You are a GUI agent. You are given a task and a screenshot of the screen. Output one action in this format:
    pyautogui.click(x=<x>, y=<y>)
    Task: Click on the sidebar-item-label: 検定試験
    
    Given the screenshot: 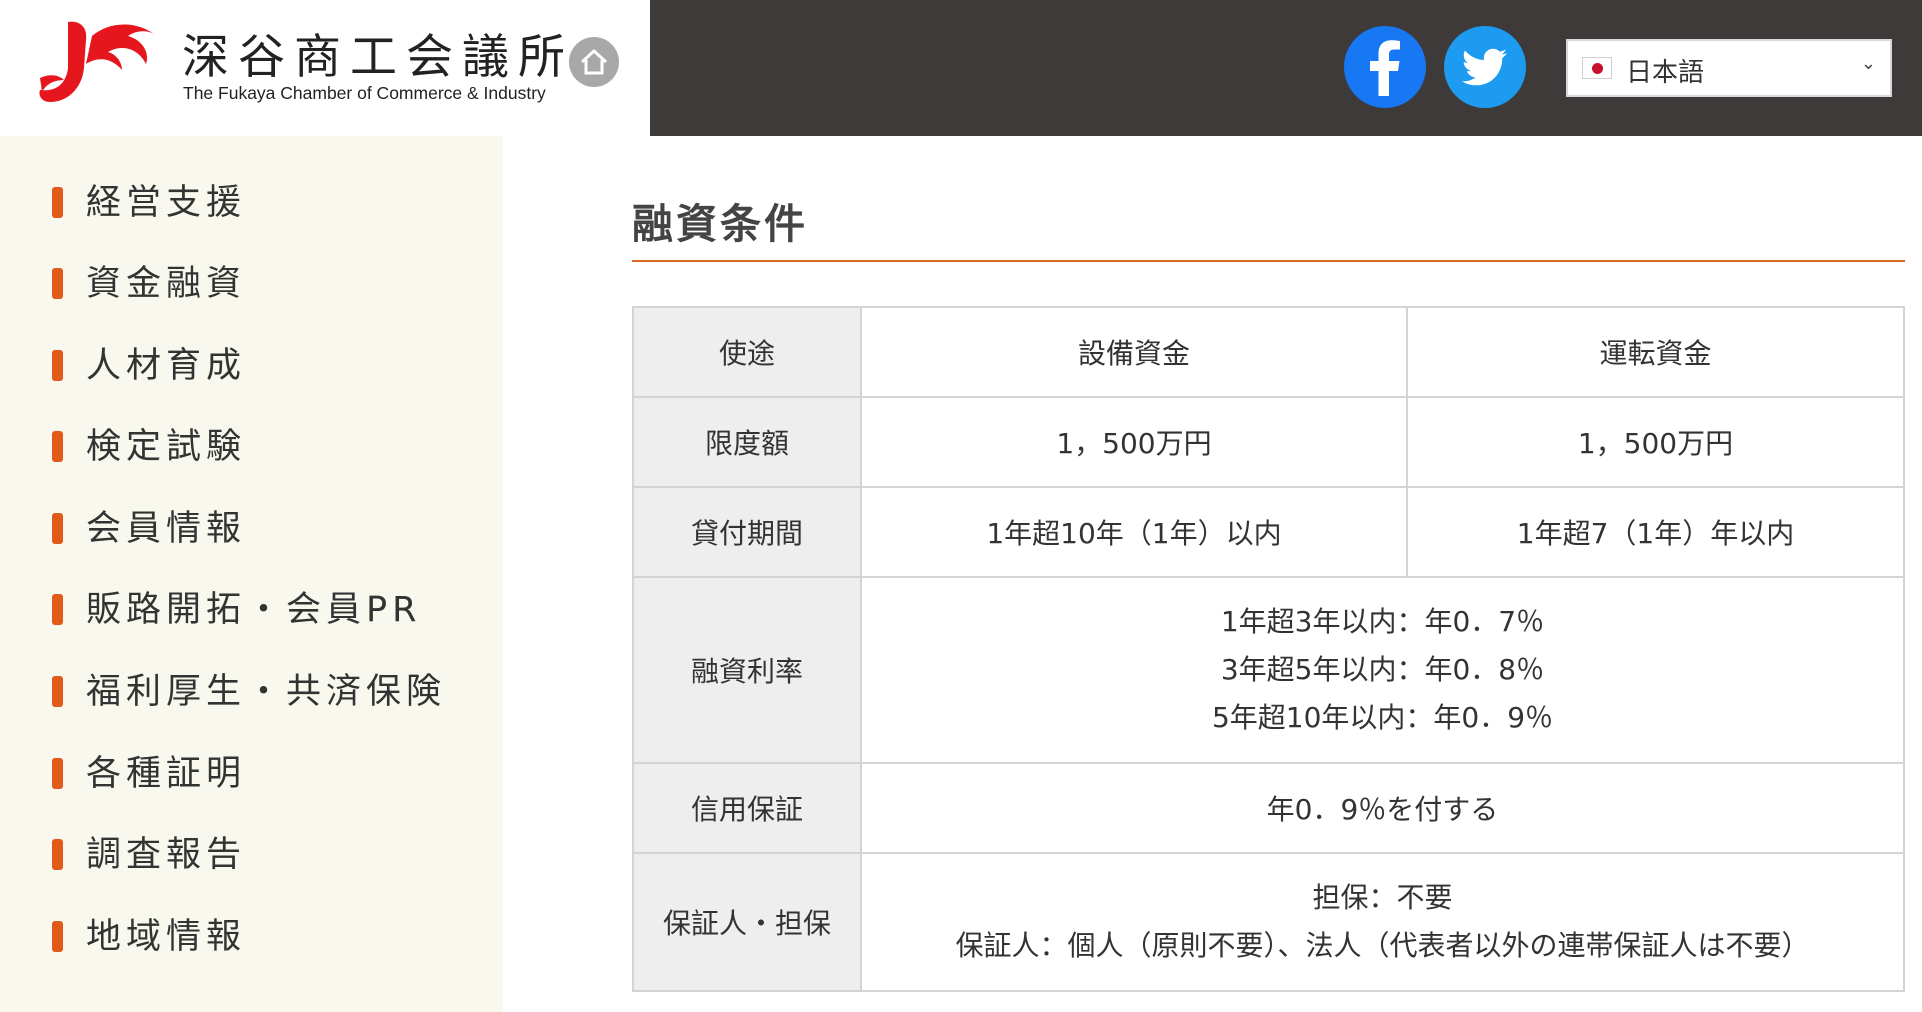 What is the action you would take?
    pyautogui.click(x=166, y=447)
    